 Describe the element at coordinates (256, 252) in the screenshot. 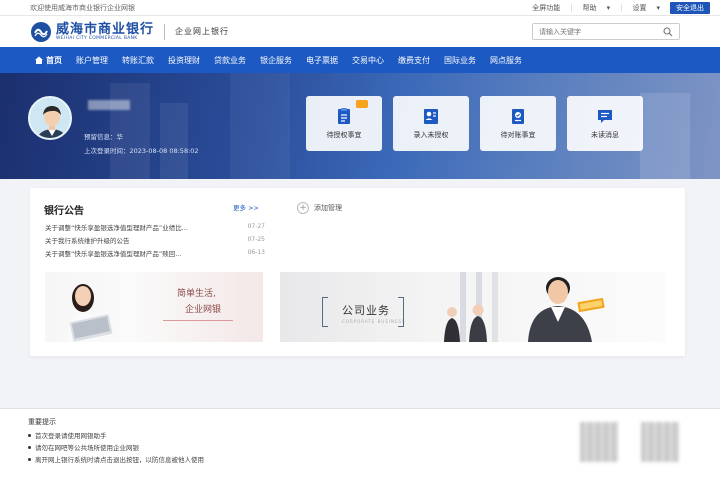

I see `announcement-date: 06-13` at that location.